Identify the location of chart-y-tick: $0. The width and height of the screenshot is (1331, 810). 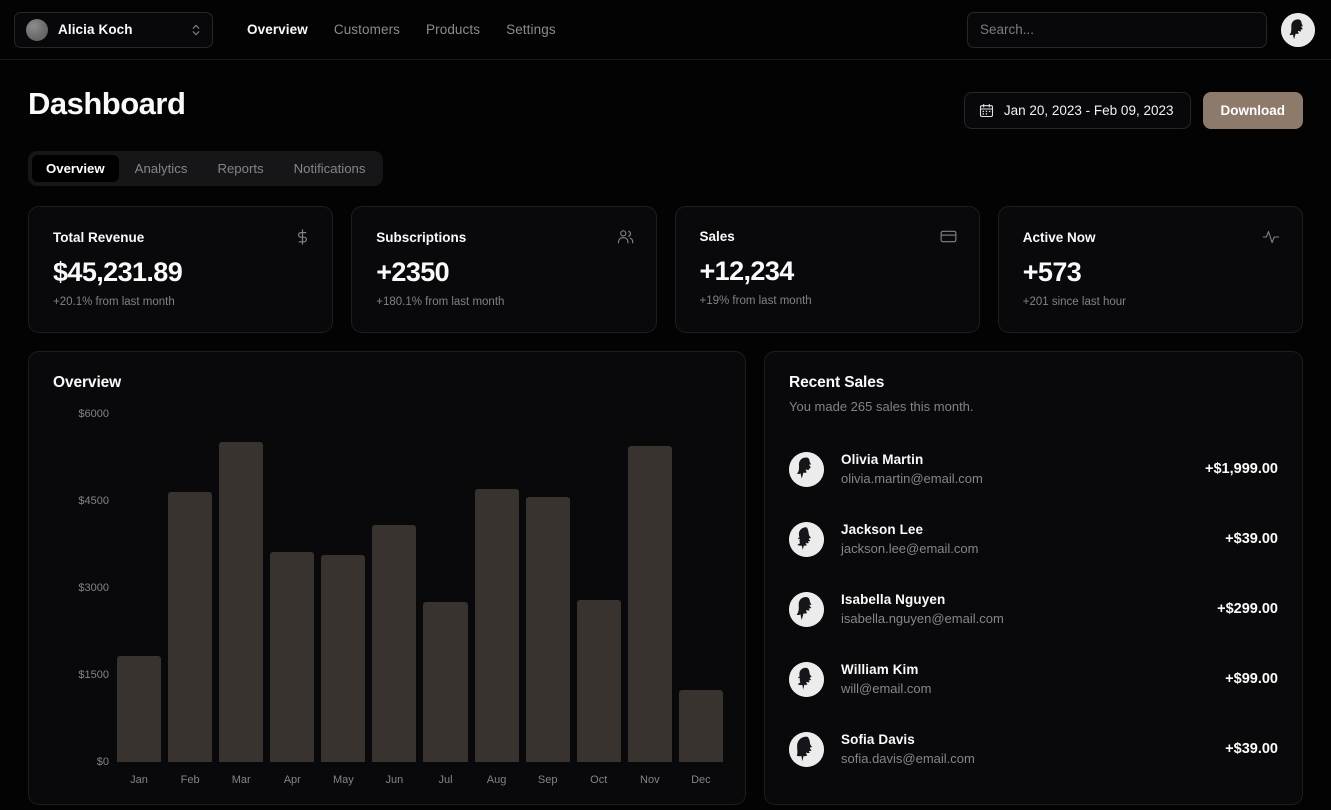
(102, 762).